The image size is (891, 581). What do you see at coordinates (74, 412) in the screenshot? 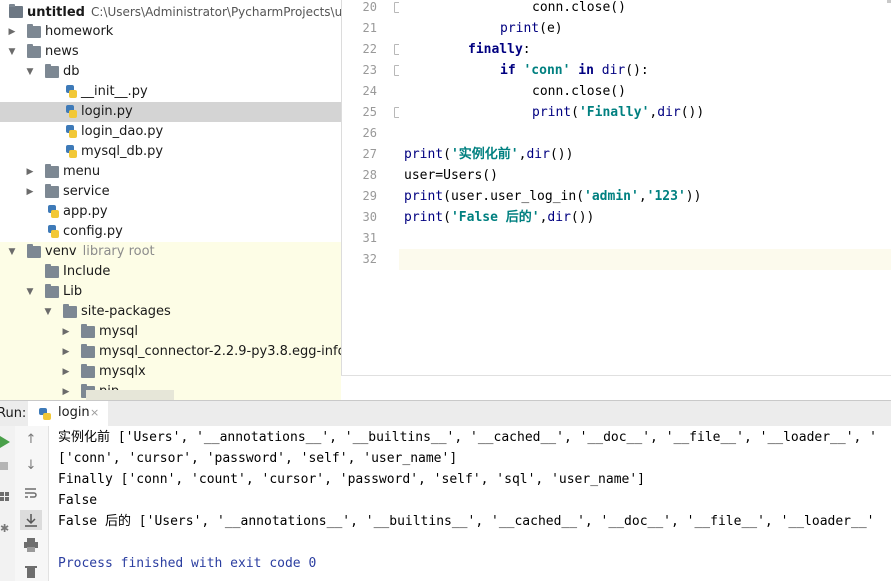
I see `run-tab-name: login` at bounding box center [74, 412].